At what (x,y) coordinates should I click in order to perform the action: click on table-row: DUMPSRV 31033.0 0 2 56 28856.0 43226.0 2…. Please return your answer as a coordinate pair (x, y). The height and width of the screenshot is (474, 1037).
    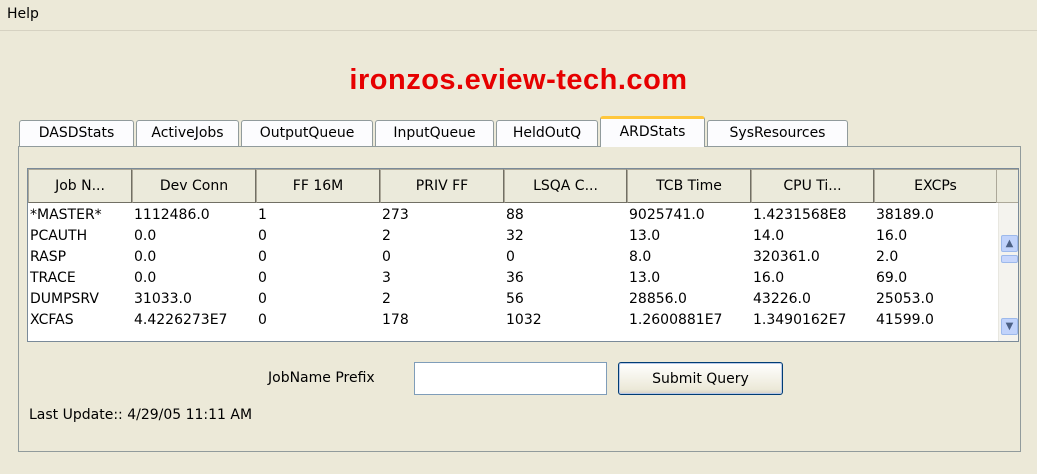
    Looking at the image, I should click on (513, 299).